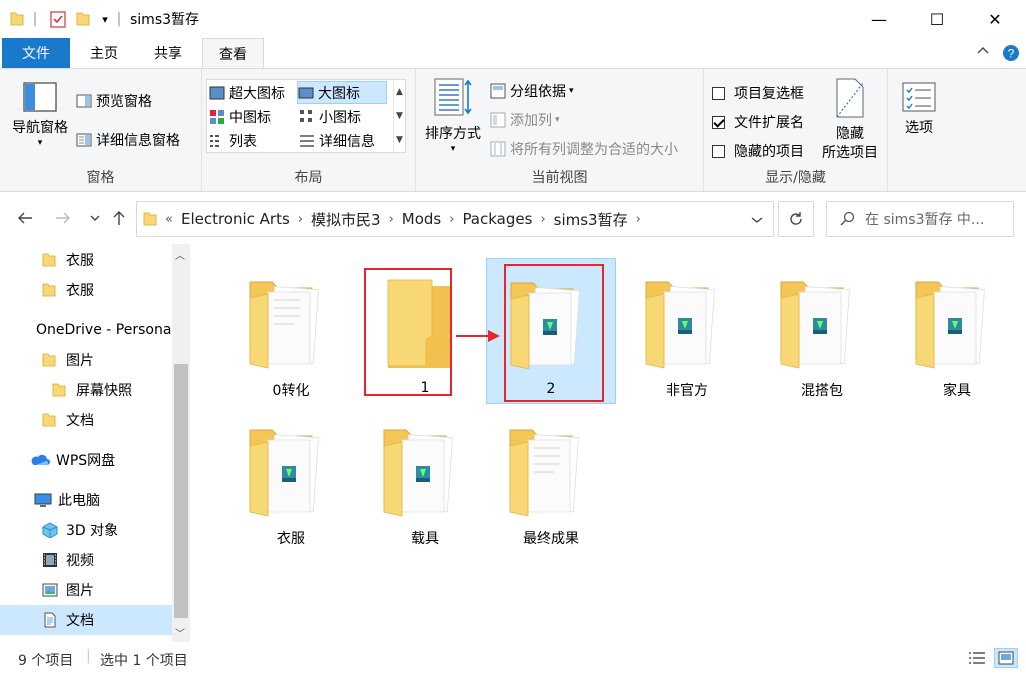 This screenshot has height=674, width=1026. What do you see at coordinates (1006, 658) in the screenshot?
I see `large-icons-view-icon` at bounding box center [1006, 658].